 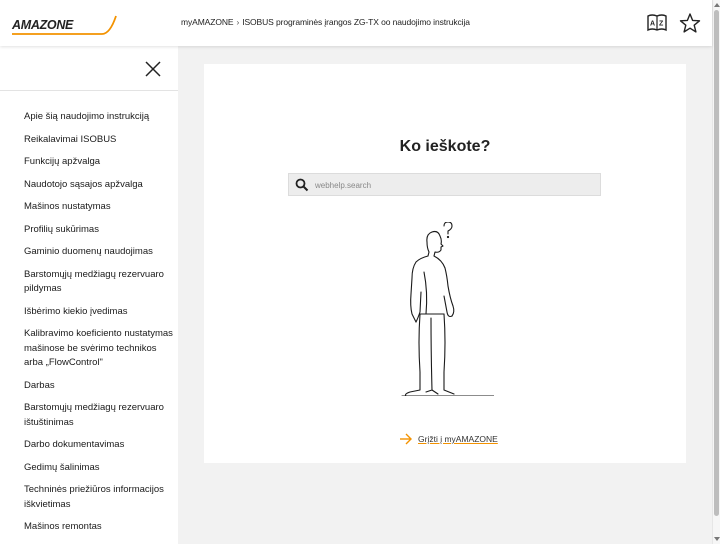 I want to click on sidebar-item: Naudotojo sąsajos apžvalga, so click(x=99, y=185).